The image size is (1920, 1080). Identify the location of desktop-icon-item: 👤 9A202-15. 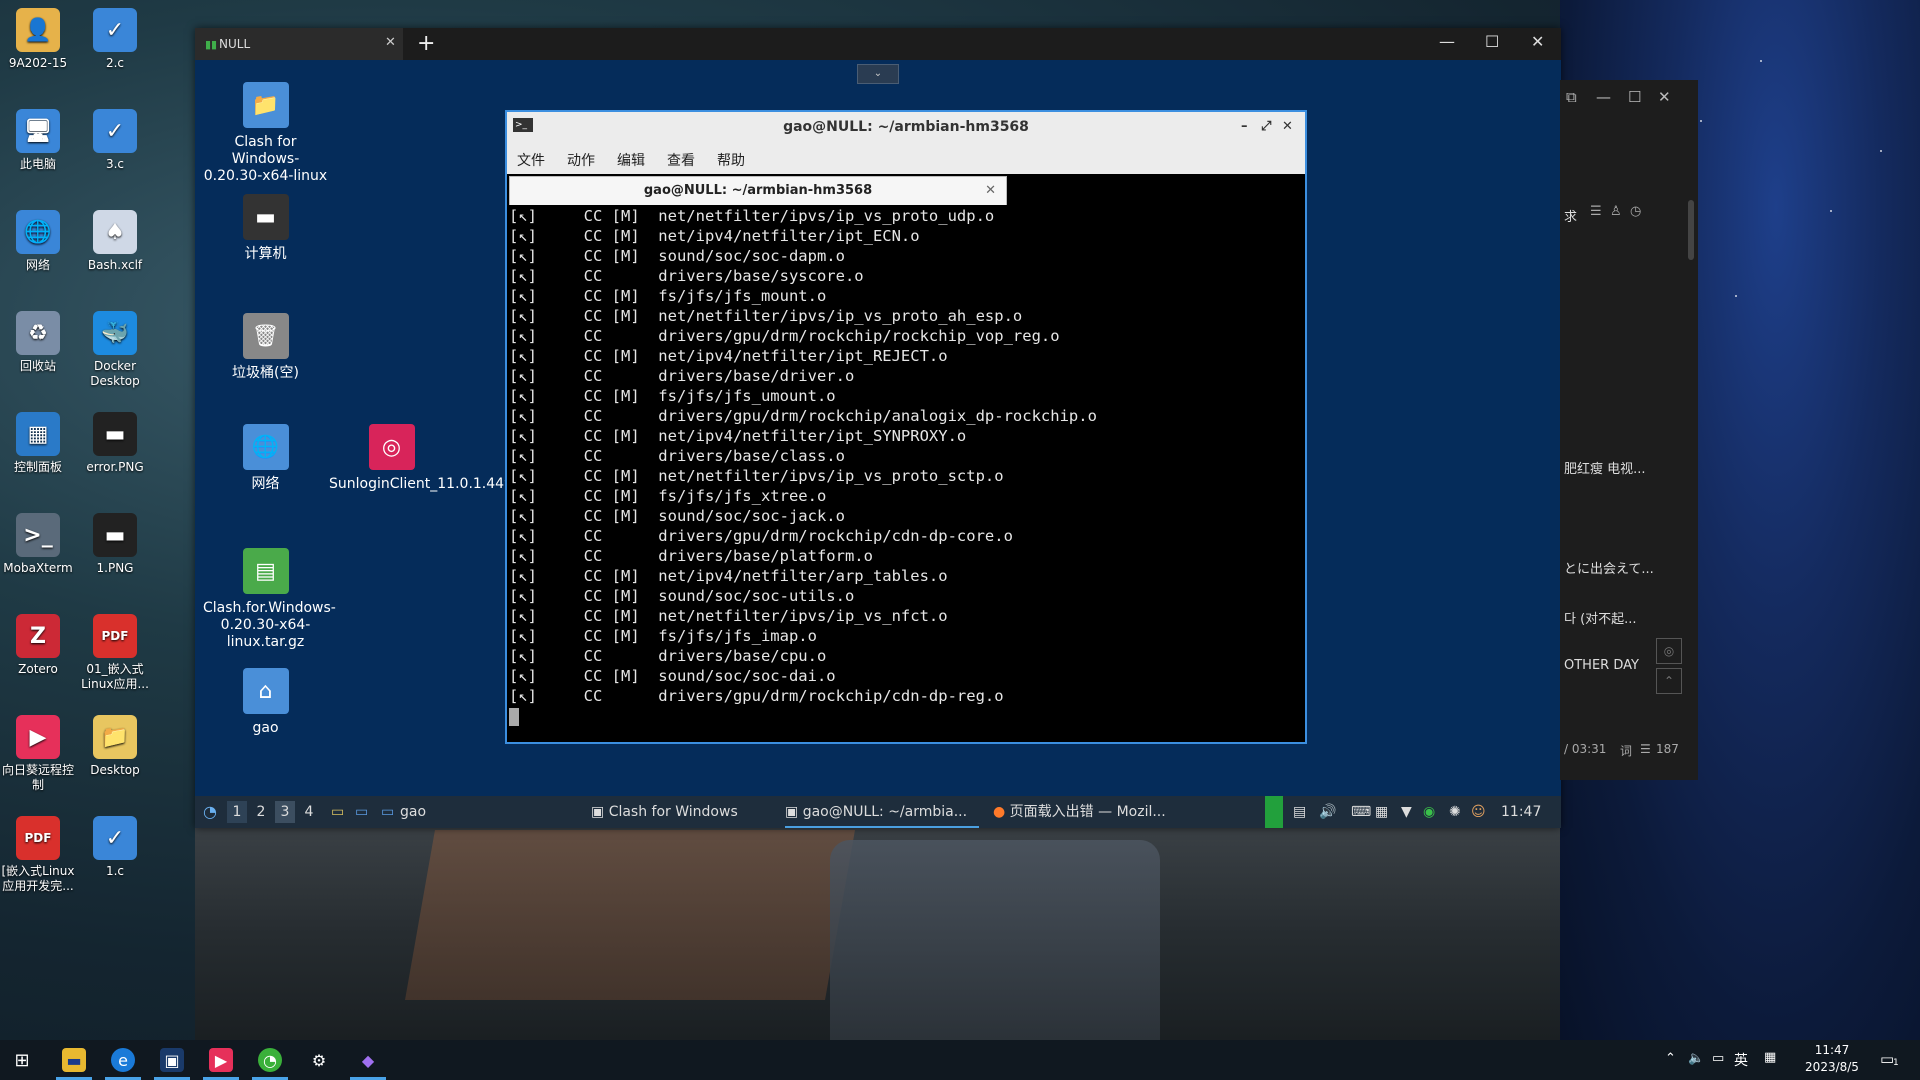
(39, 39).